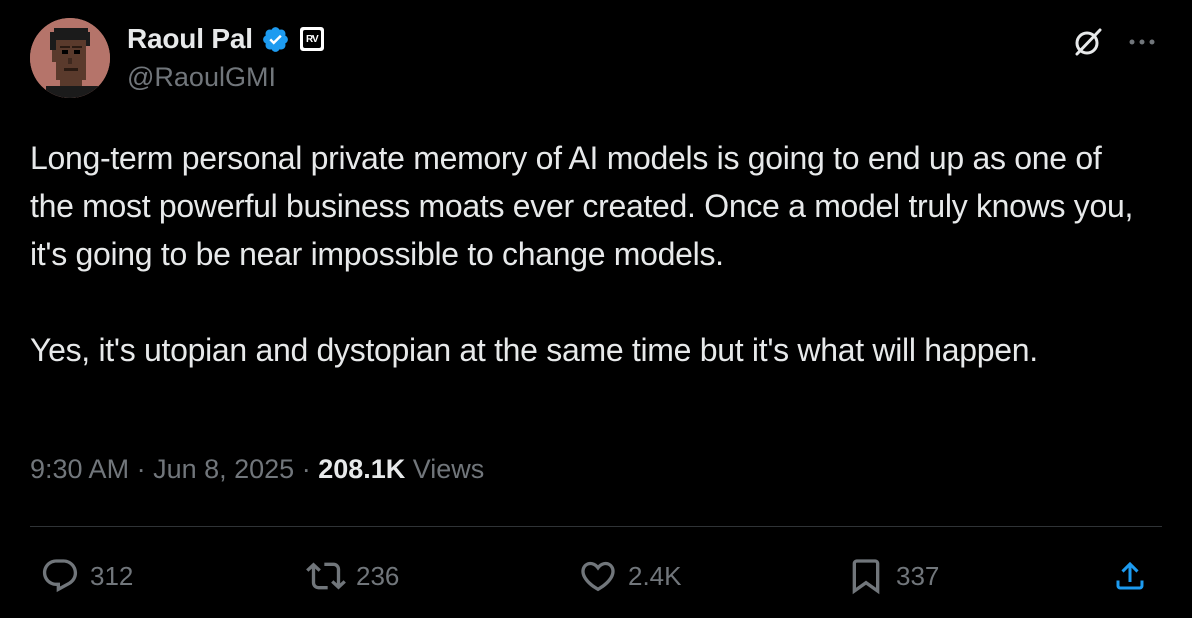  What do you see at coordinates (112, 575) in the screenshot?
I see `reply-count: 312` at bounding box center [112, 575].